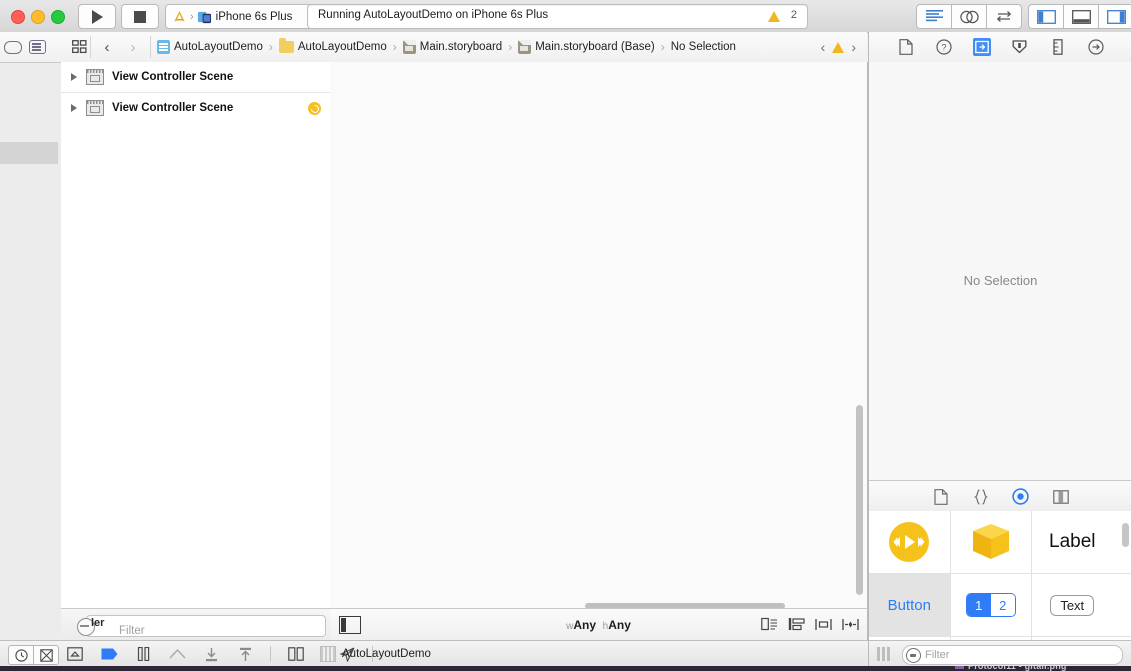 Image resolution: width=1131 pixels, height=671 pixels. Describe the element at coordinates (823, 624) in the screenshot. I see `align-icon` at that location.